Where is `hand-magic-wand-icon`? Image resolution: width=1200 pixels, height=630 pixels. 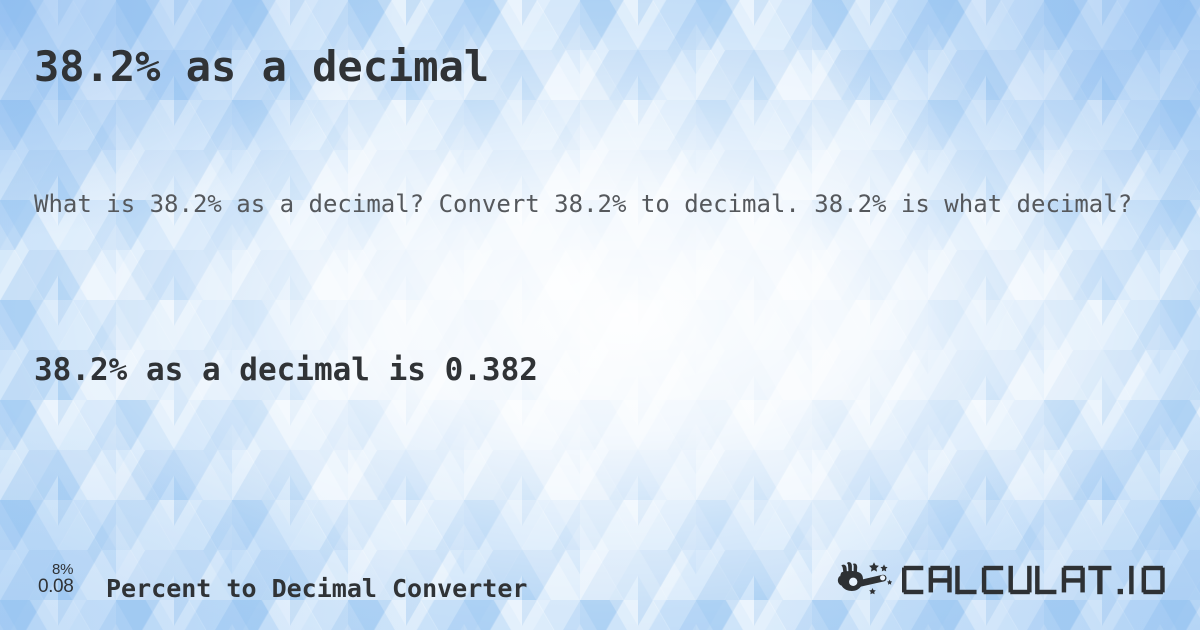
hand-magic-wand-icon is located at coordinates (865, 578).